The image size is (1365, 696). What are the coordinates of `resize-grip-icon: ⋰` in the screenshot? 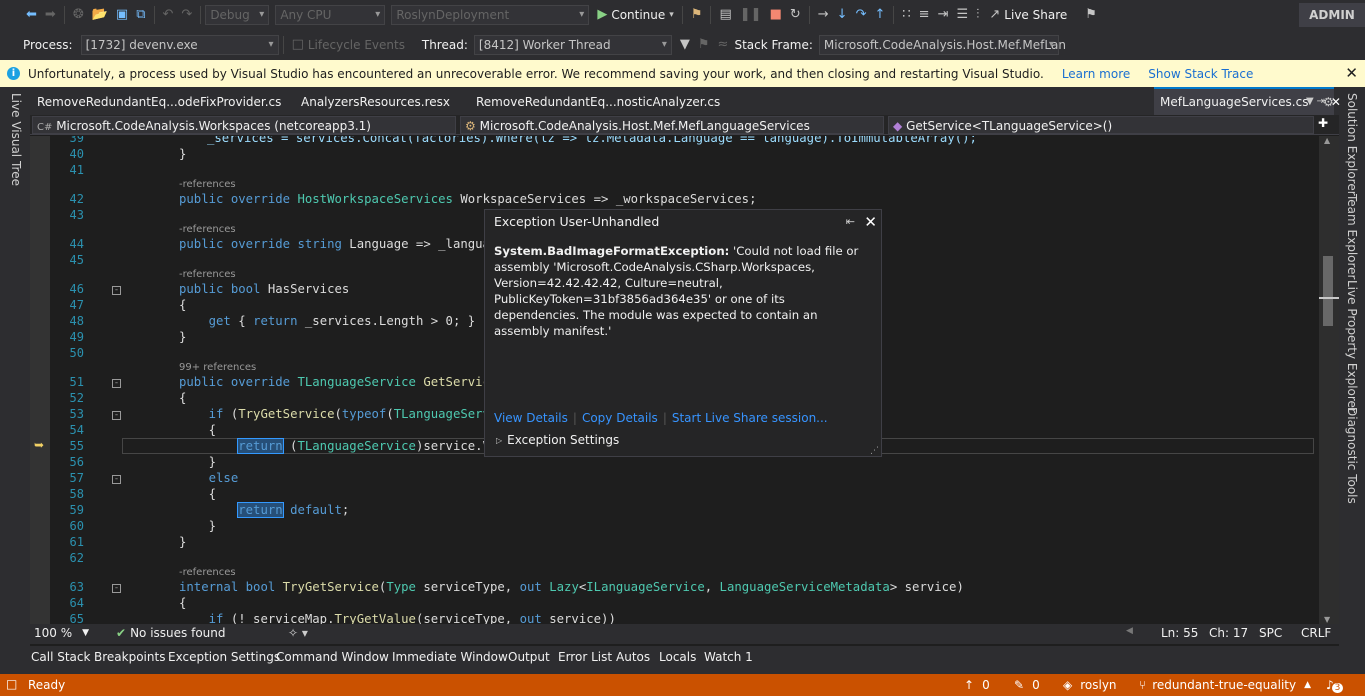 It's located at (874, 451).